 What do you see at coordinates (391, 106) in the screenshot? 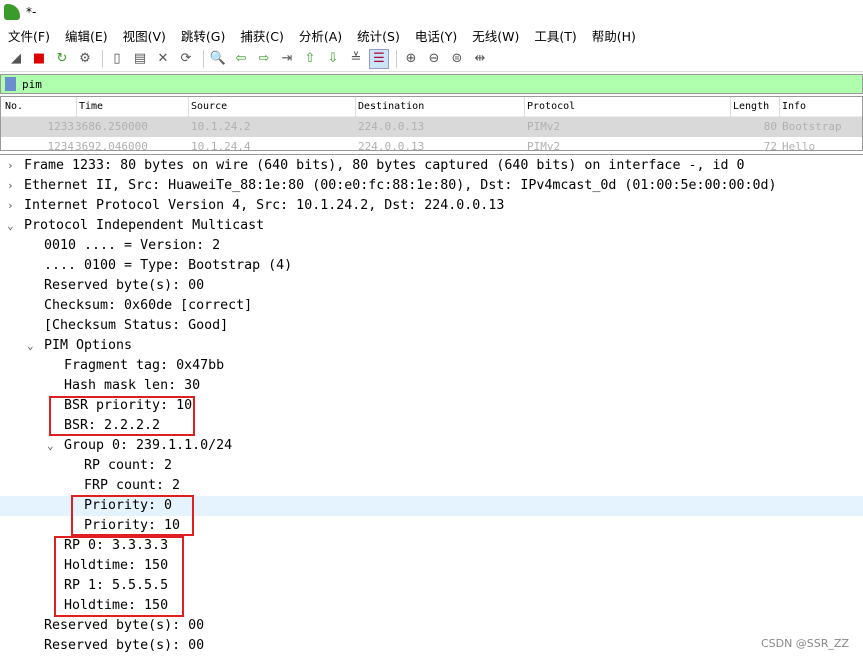
I see `column-header: Destination` at bounding box center [391, 106].